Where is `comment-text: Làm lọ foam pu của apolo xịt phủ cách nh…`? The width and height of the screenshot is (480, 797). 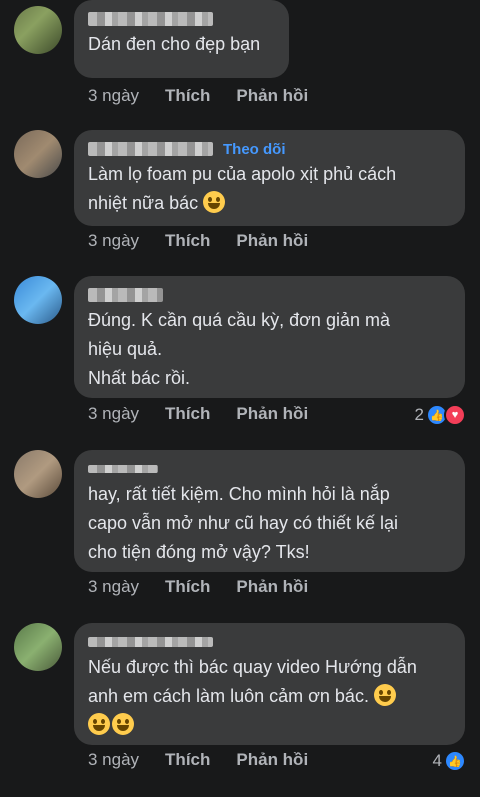 comment-text: Làm lọ foam pu của apolo xịt phủ cách nh… is located at coordinates (268, 189).